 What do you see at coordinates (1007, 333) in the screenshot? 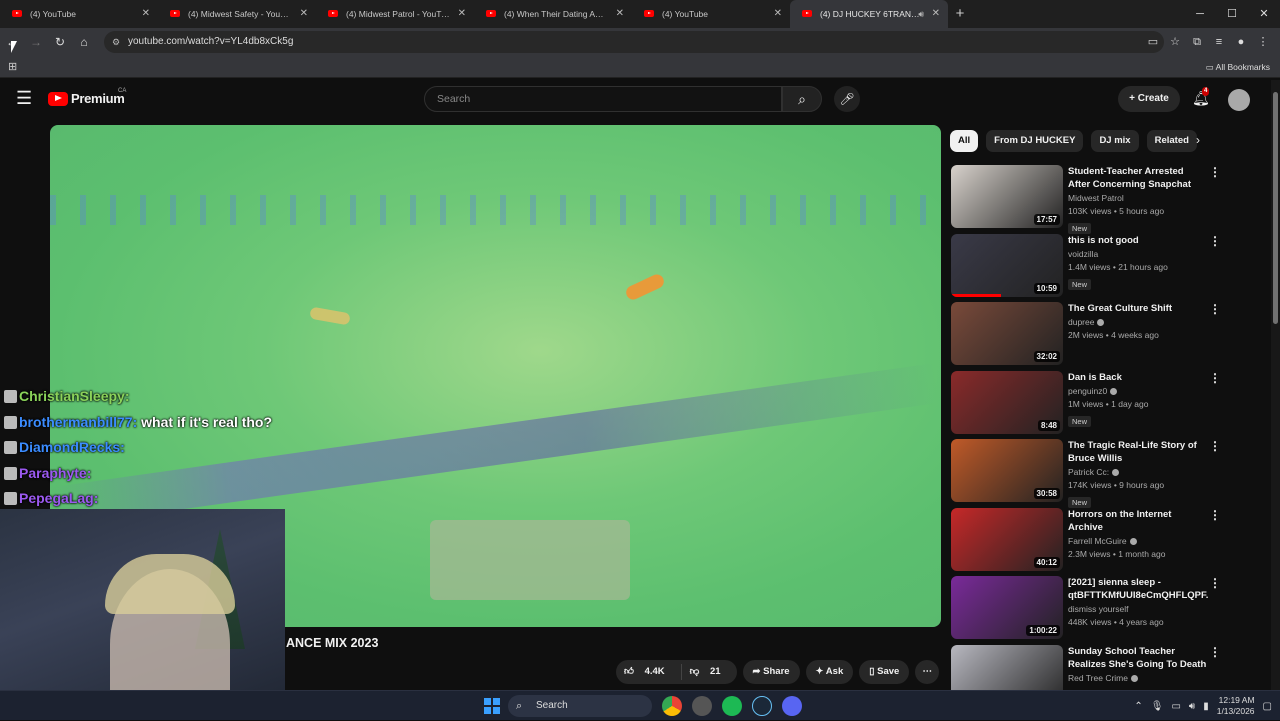
I see `video-thumbnail: 32:02` at bounding box center [1007, 333].